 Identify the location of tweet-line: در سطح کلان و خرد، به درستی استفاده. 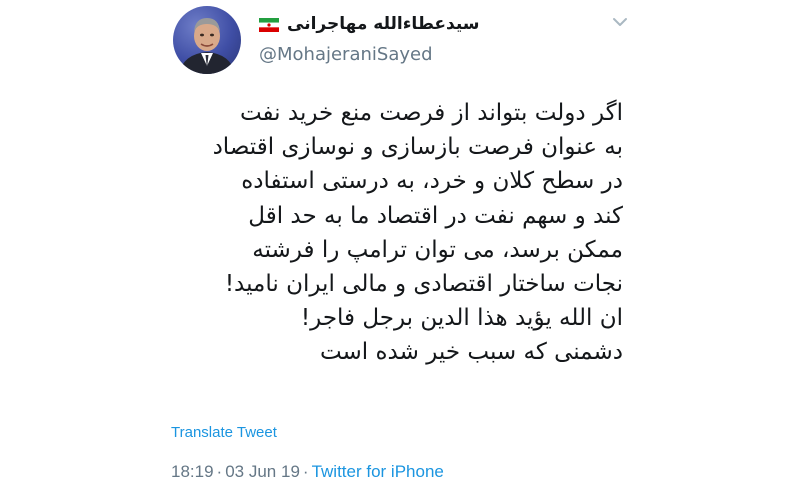
(432, 181).